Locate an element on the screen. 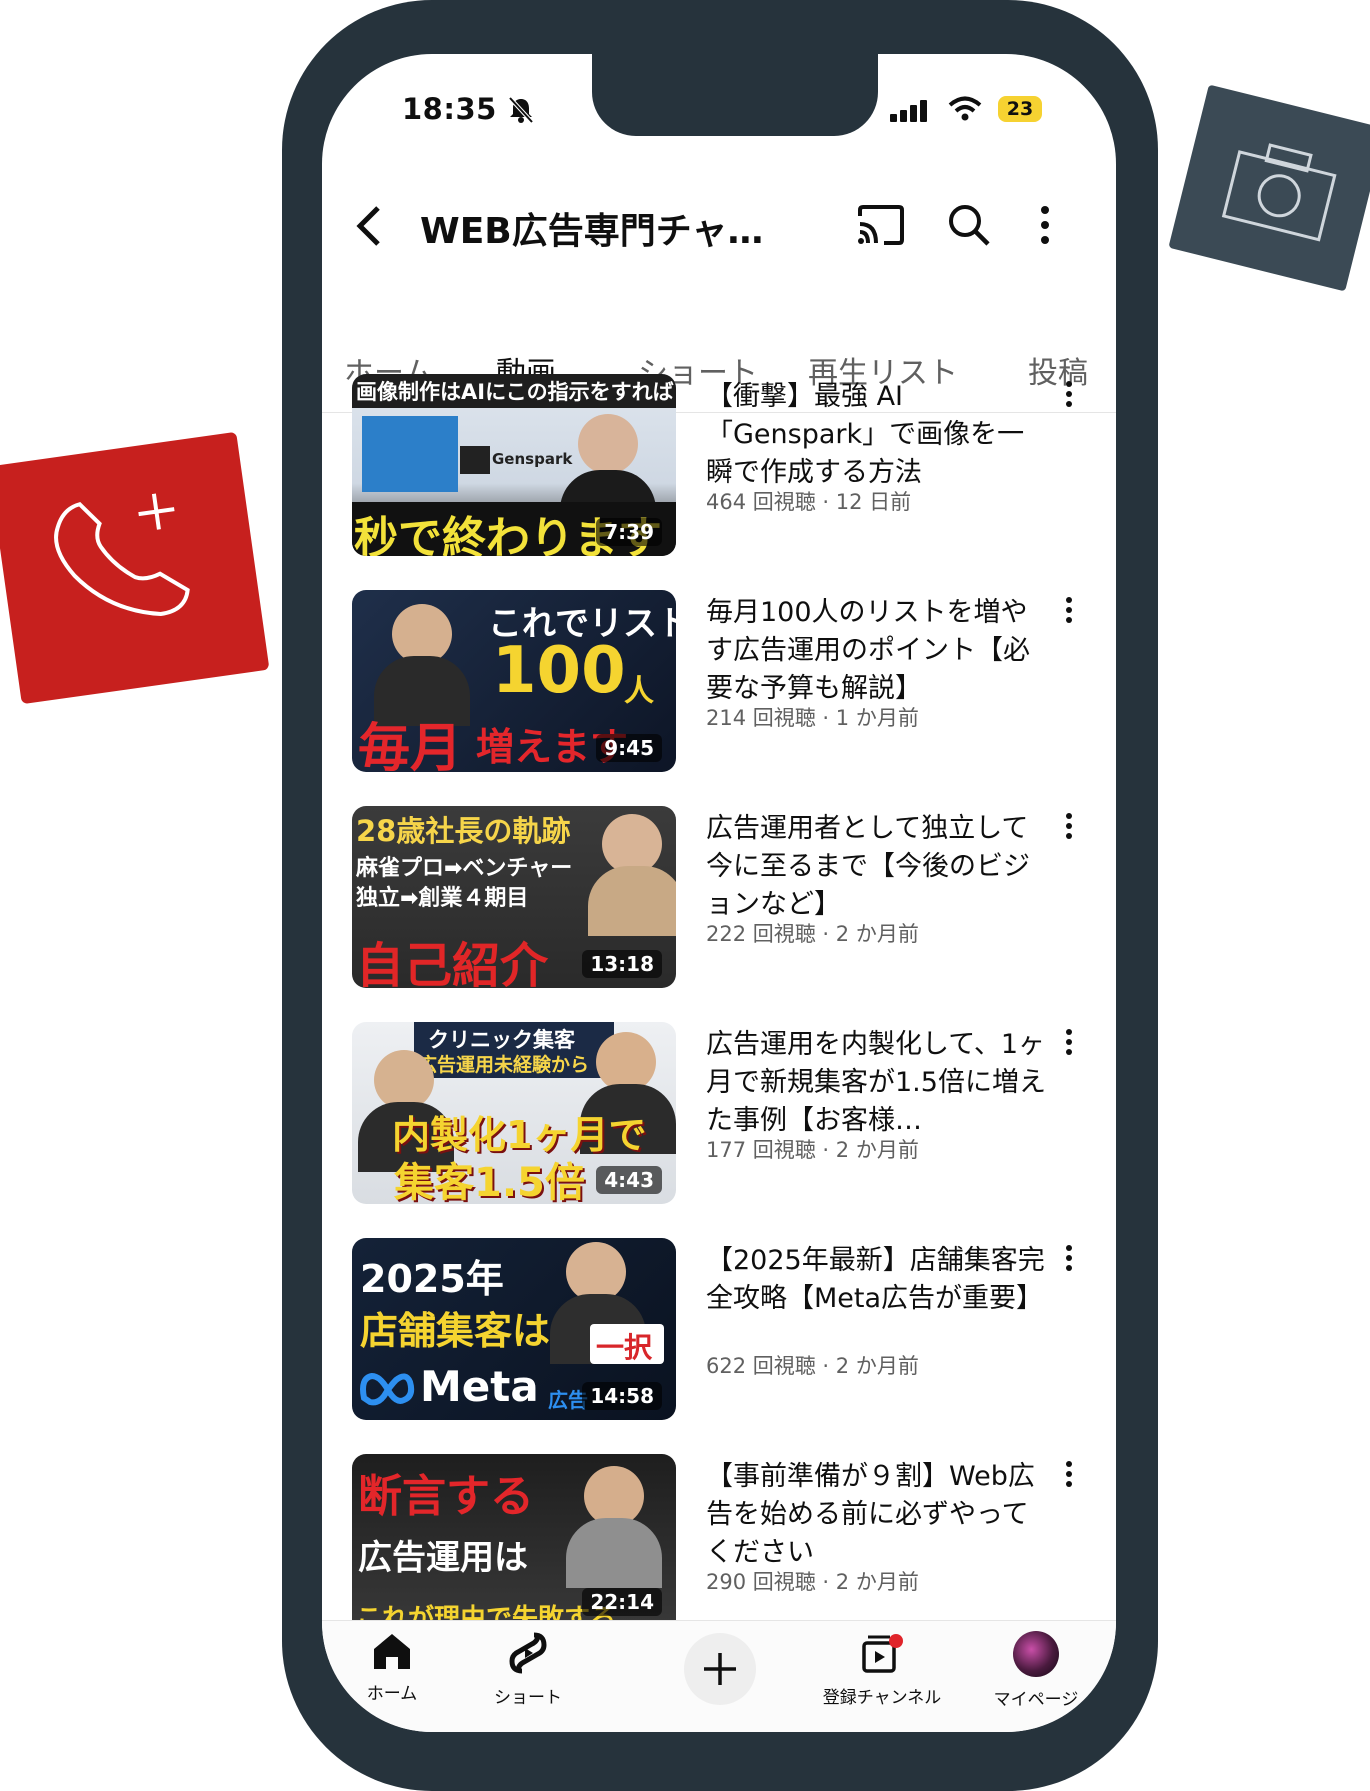  thumbnail-text: Genspark is located at coordinates (532, 459).